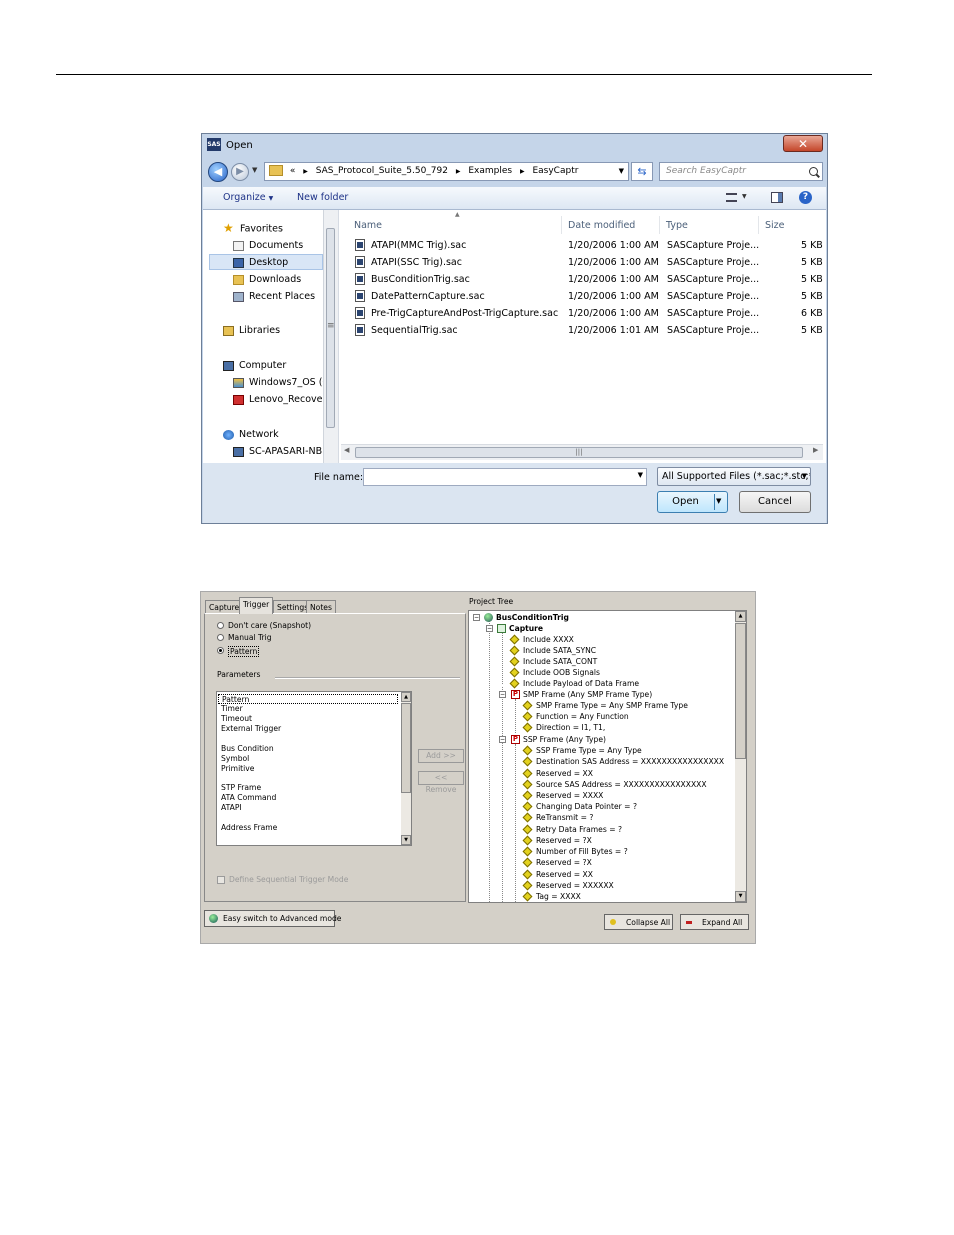 The height and width of the screenshot is (1235, 954). I want to click on refresh-button: ⇆, so click(642, 171).